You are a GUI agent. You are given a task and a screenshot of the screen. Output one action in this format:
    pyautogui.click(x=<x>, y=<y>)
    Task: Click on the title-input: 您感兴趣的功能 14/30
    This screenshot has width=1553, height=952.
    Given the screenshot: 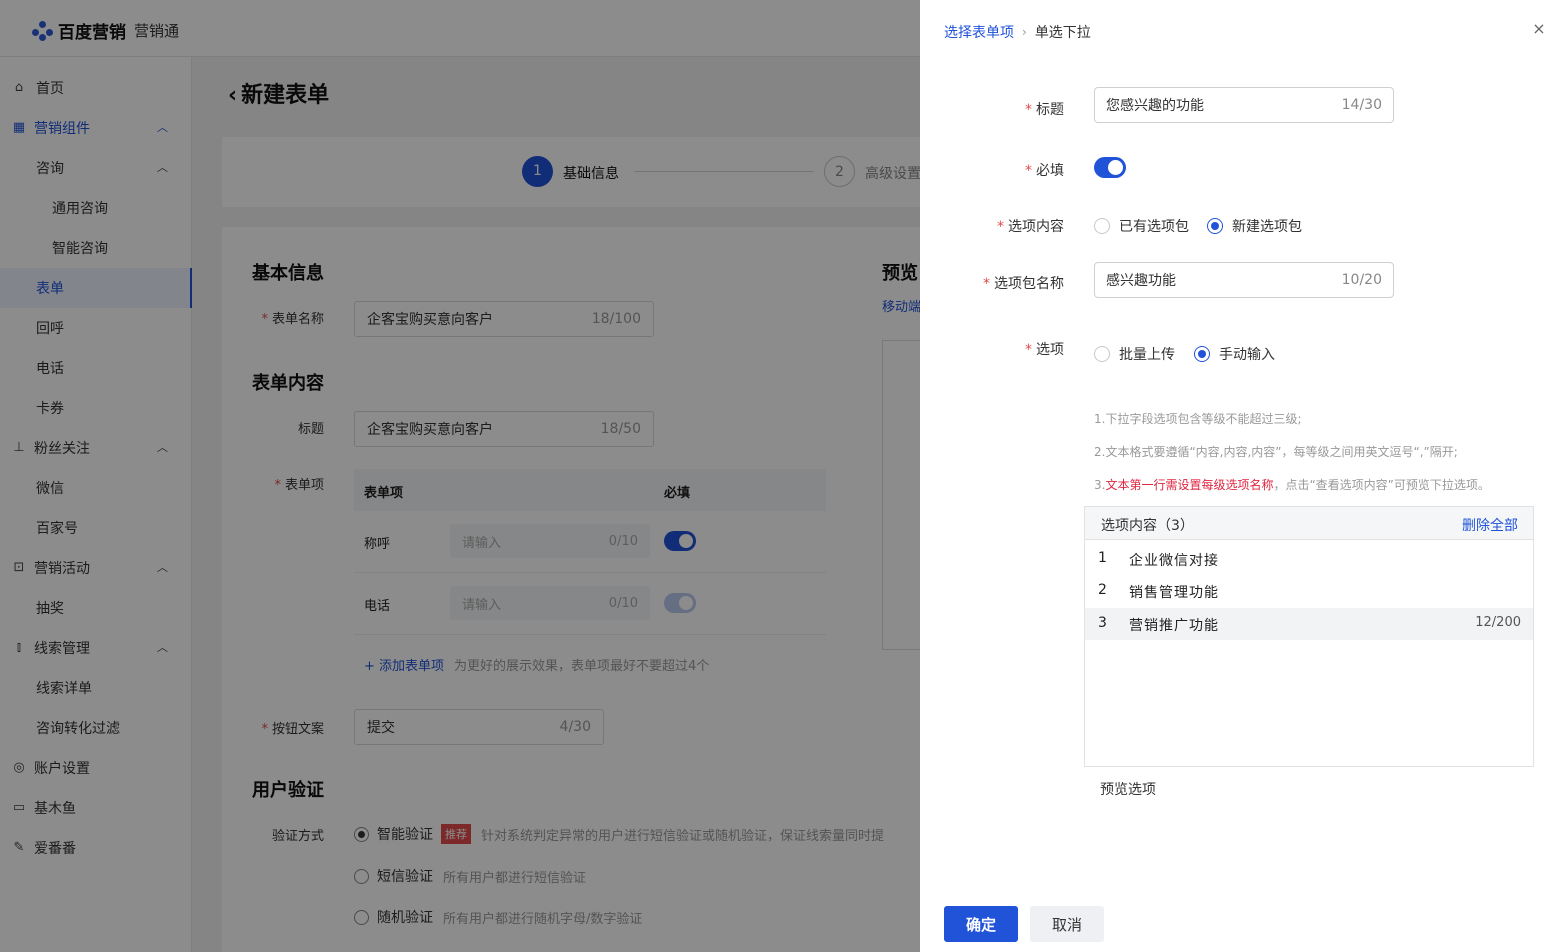 What is the action you would take?
    pyautogui.click(x=1244, y=105)
    